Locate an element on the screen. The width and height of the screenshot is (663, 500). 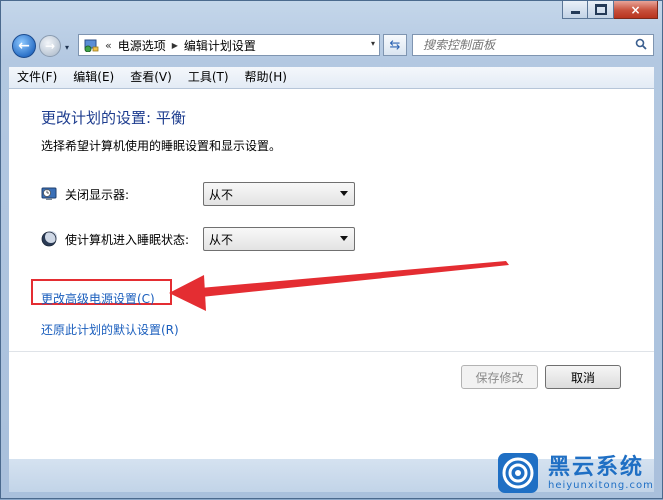
annotation-arrow-shaft is located at coordinates (354, 279).